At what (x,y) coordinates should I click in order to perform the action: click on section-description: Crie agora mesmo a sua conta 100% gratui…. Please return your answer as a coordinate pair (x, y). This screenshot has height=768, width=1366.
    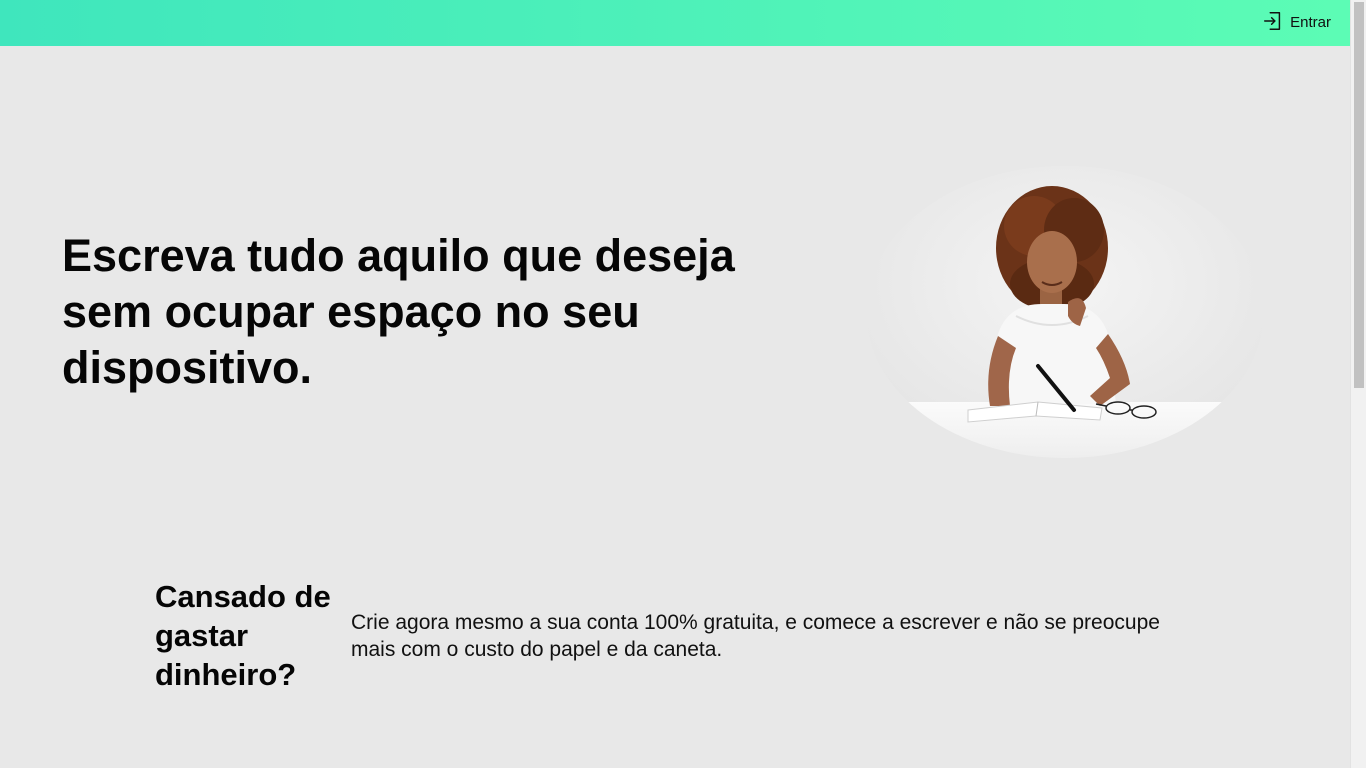
    Looking at the image, I should click on (755, 636).